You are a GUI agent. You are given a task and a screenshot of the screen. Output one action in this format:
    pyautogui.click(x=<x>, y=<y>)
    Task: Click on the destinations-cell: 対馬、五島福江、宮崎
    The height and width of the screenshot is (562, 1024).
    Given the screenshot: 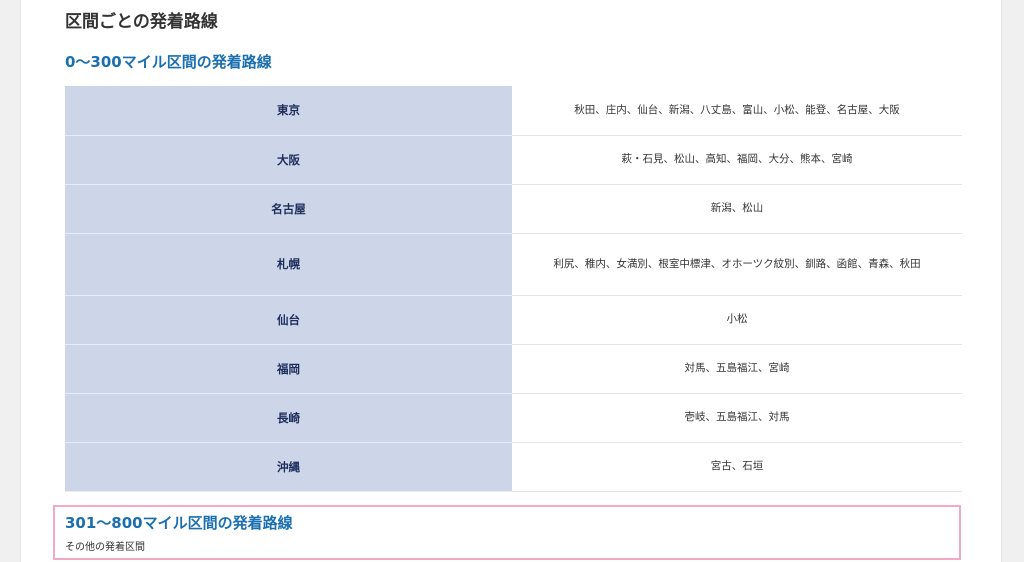 What is the action you would take?
    pyautogui.click(x=737, y=369)
    